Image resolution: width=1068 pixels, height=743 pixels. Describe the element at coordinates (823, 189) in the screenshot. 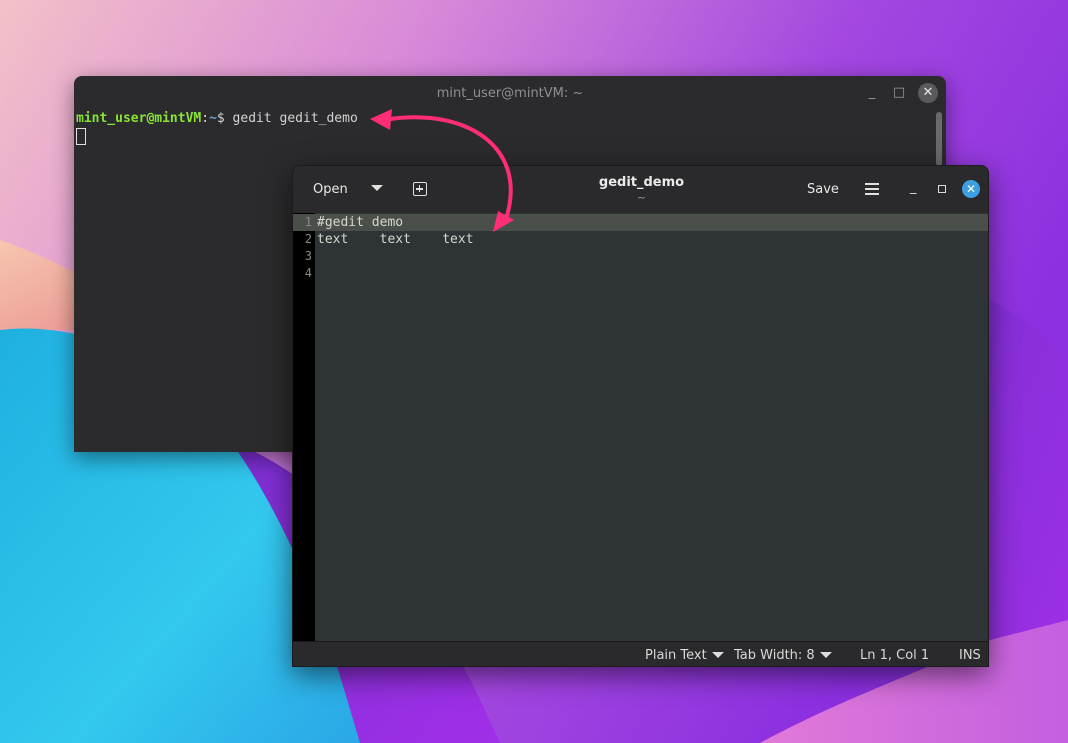

I see `save-button: Save` at that location.